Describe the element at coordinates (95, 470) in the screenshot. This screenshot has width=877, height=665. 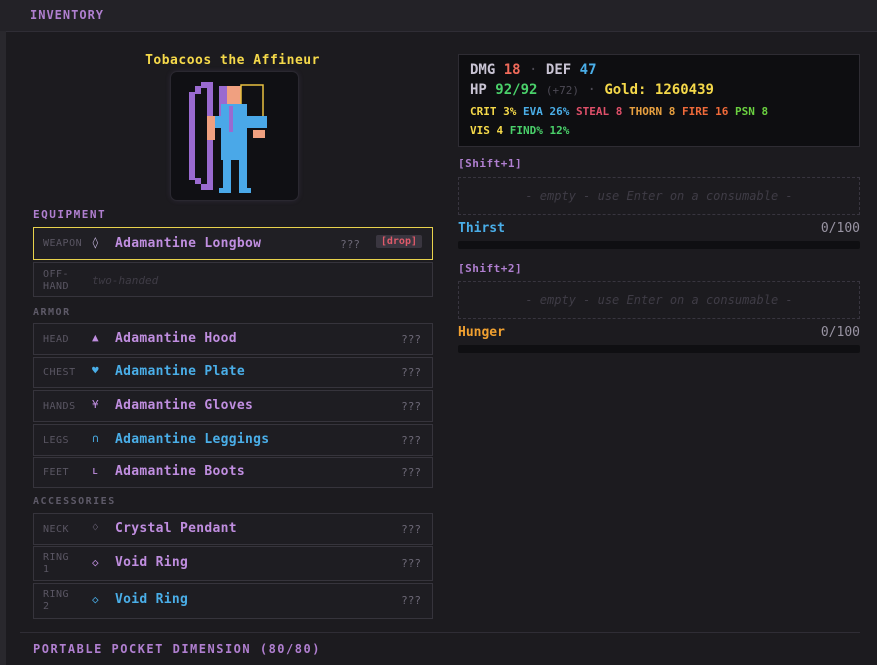
I see `boot-icon: ʟ` at that location.